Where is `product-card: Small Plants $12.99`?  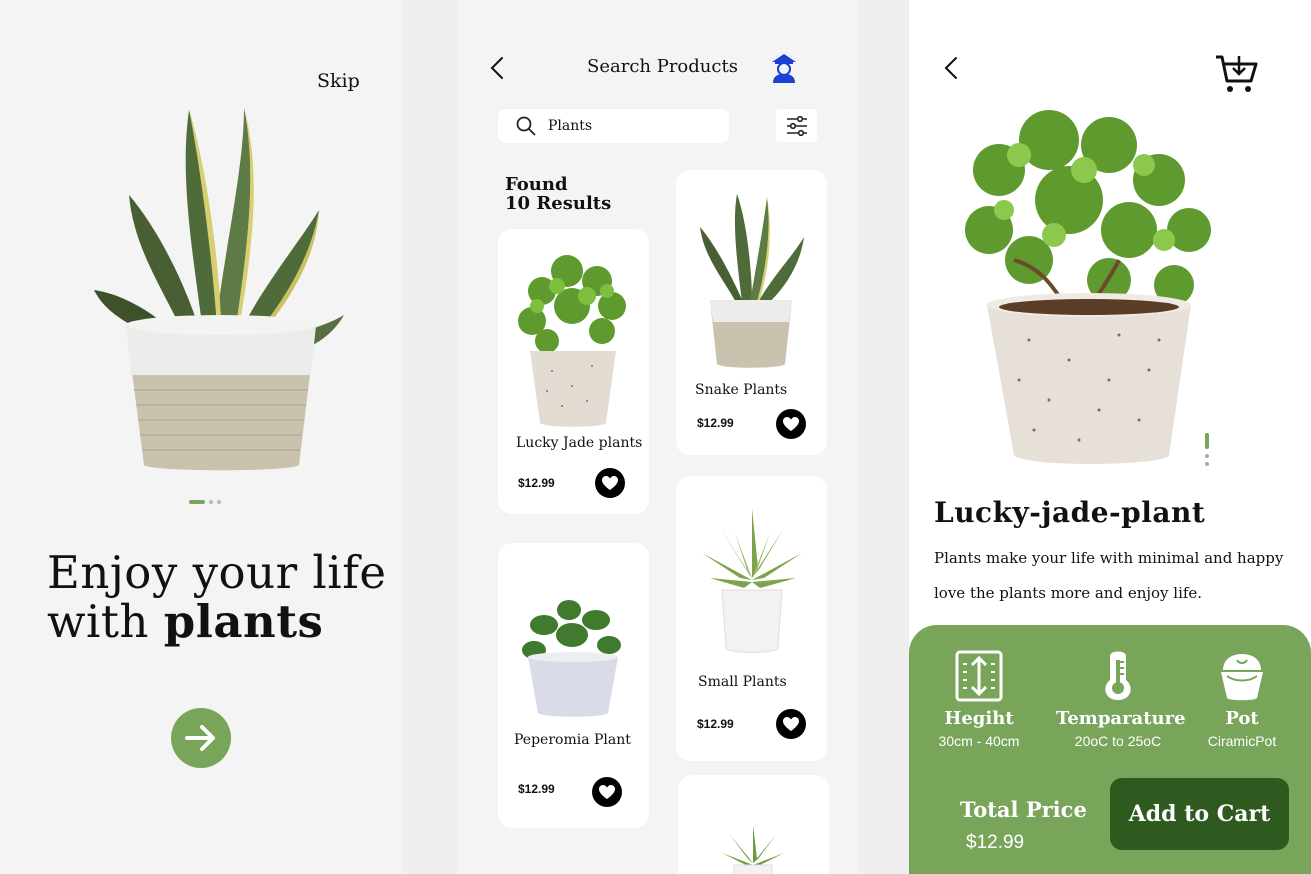 product-card: Small Plants $12.99 is located at coordinates (751, 618).